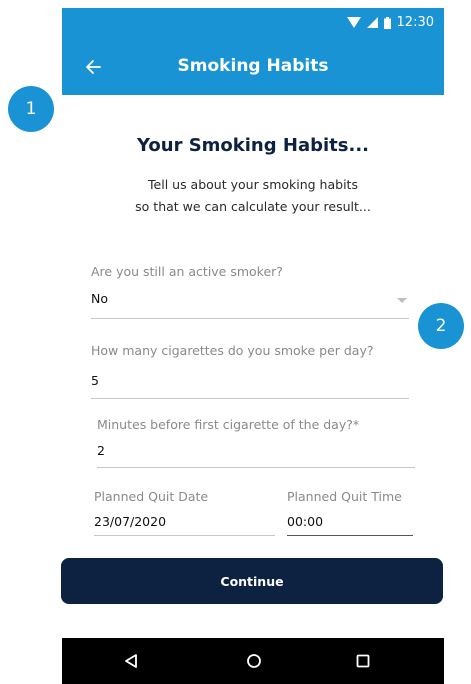 Image resolution: width=471 pixels, height=684 pixels. I want to click on status-bar: 12:30, so click(253, 24).